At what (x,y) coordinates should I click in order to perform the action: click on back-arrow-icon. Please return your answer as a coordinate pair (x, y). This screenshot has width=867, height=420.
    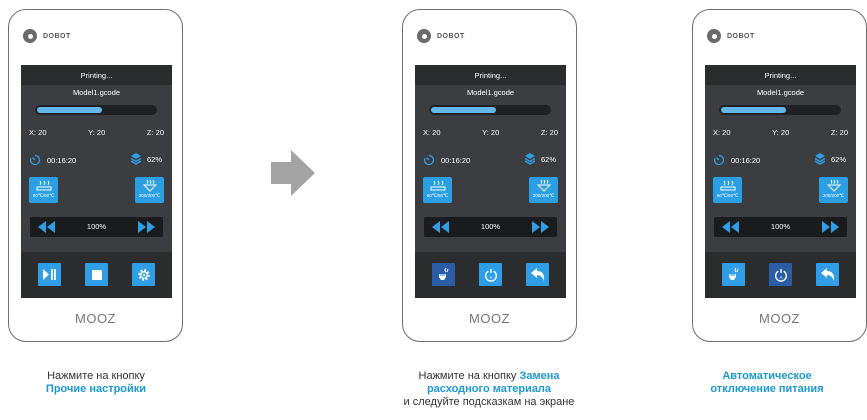
    Looking at the image, I should click on (537, 274).